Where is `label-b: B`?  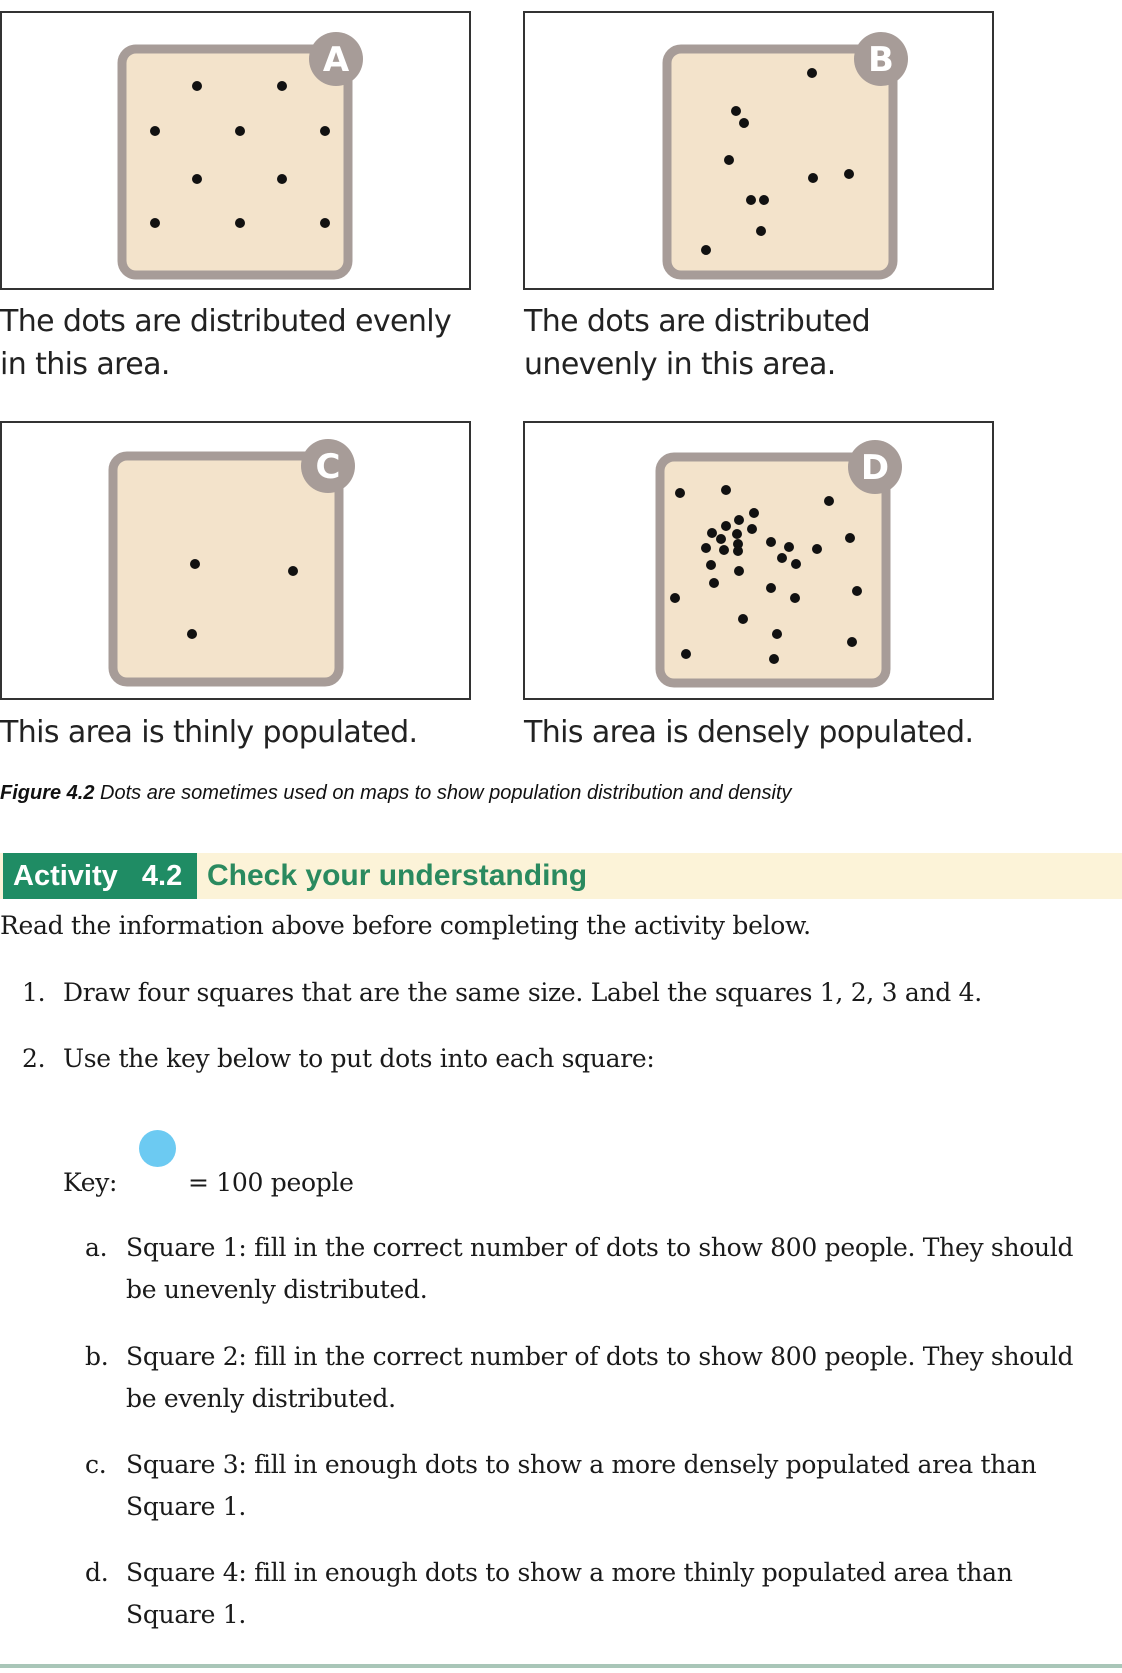 label-b: B is located at coordinates (881, 60).